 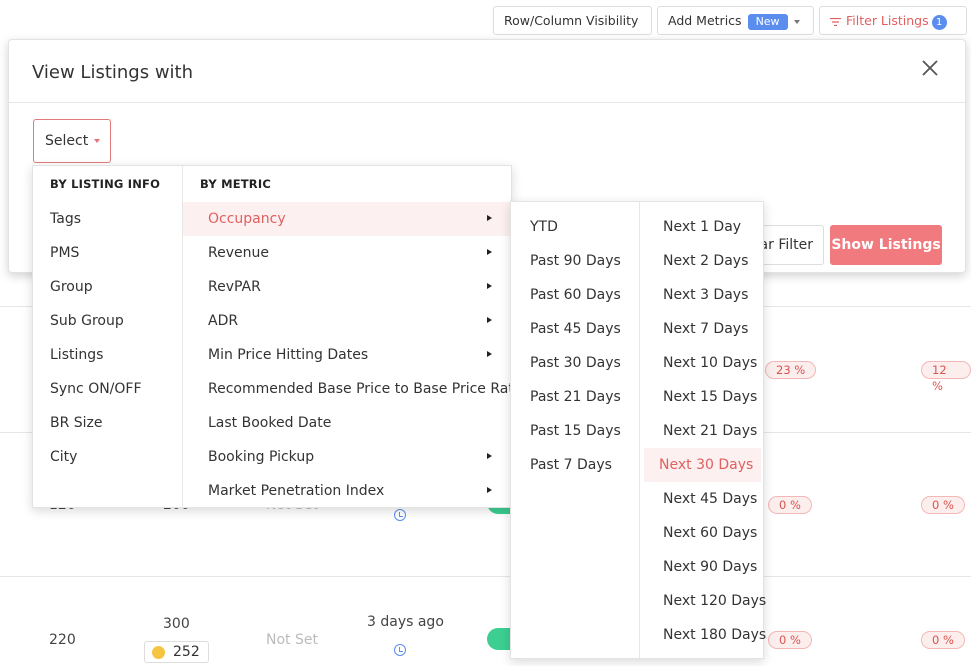 I want to click on submenu-item-past-21: Past 21 Days, so click(x=575, y=397).